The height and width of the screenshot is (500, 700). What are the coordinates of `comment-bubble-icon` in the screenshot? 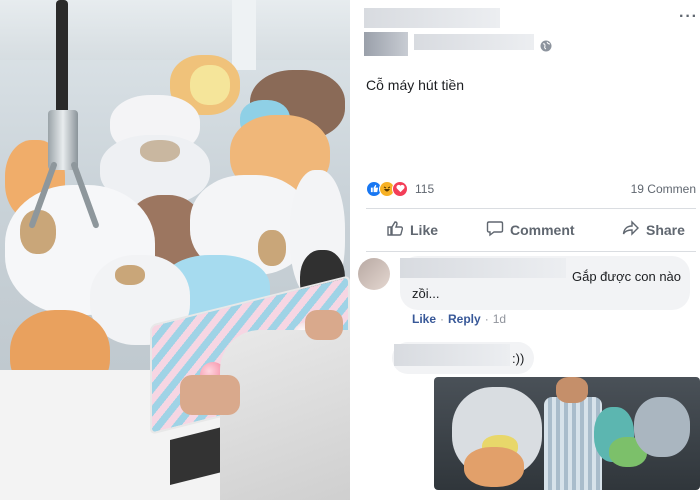 It's located at (495, 230).